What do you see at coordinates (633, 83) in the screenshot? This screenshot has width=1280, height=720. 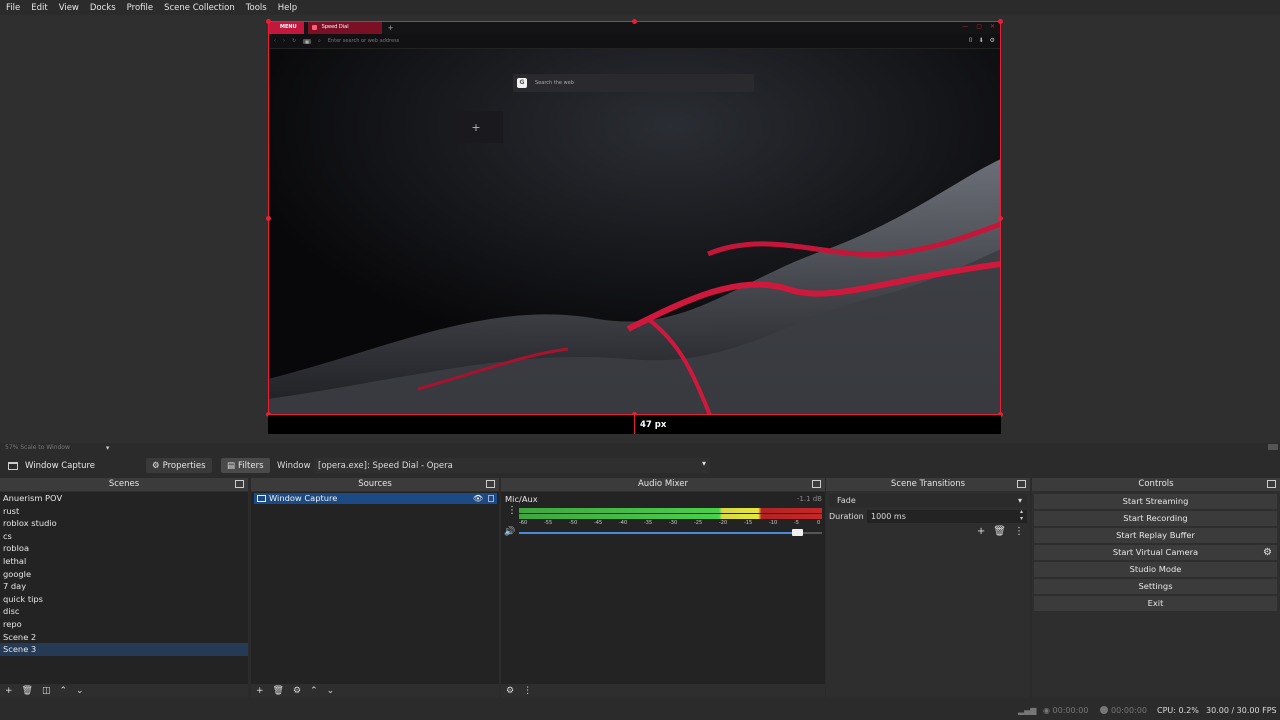 I see `browser-search-box: G Search the web` at bounding box center [633, 83].